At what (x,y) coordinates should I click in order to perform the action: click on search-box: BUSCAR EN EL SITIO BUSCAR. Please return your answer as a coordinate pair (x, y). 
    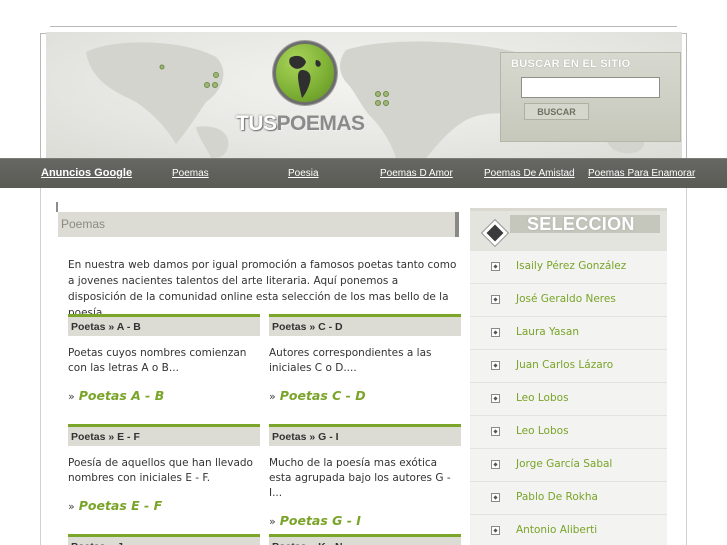
    Looking at the image, I should click on (590, 97).